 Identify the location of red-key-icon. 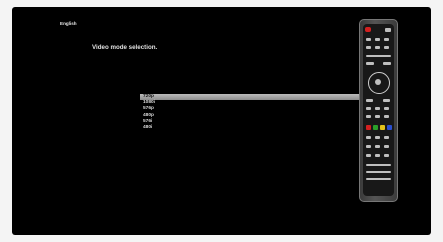
(368, 127).